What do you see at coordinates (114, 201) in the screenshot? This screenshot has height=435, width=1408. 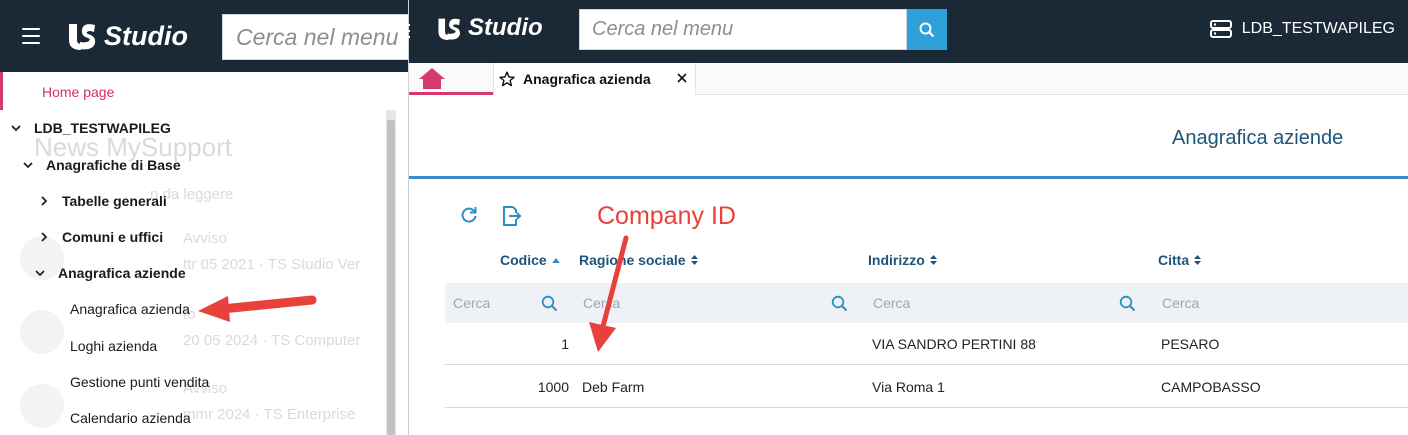 I see `tree-item-label: Tabelle generali` at bounding box center [114, 201].